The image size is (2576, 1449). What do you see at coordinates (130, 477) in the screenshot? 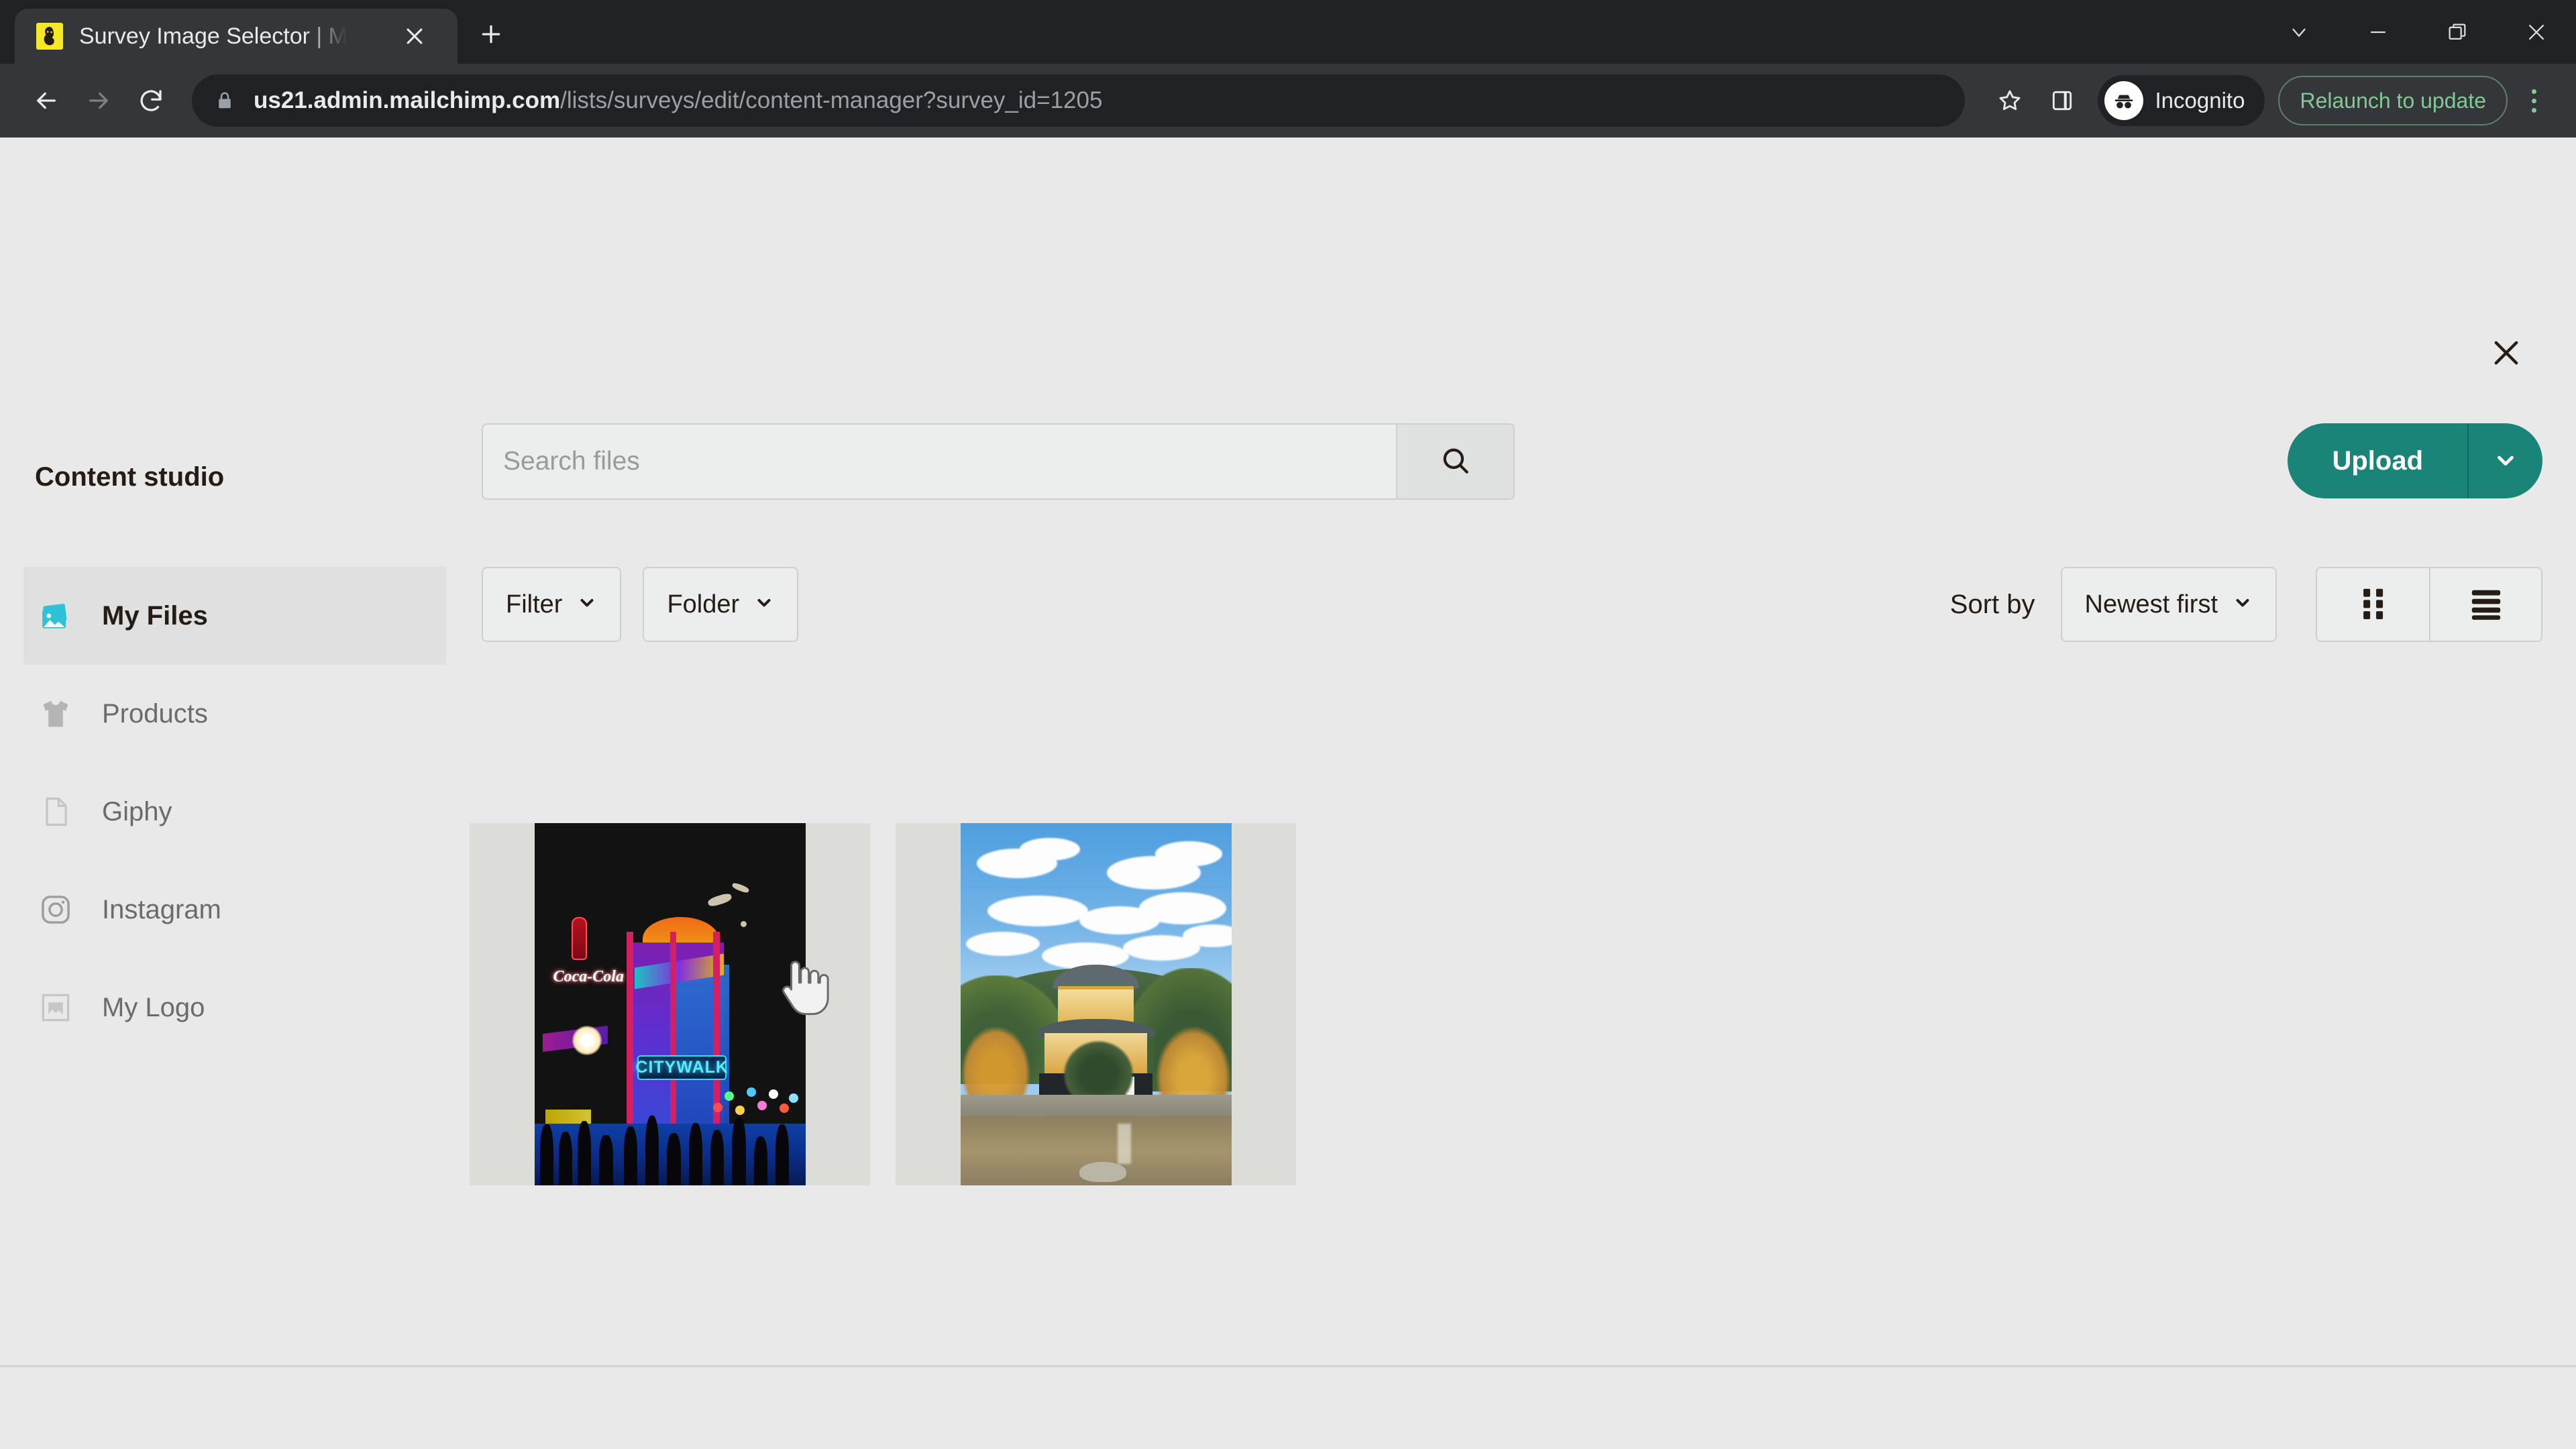
I see `page-title: Content studio` at bounding box center [130, 477].